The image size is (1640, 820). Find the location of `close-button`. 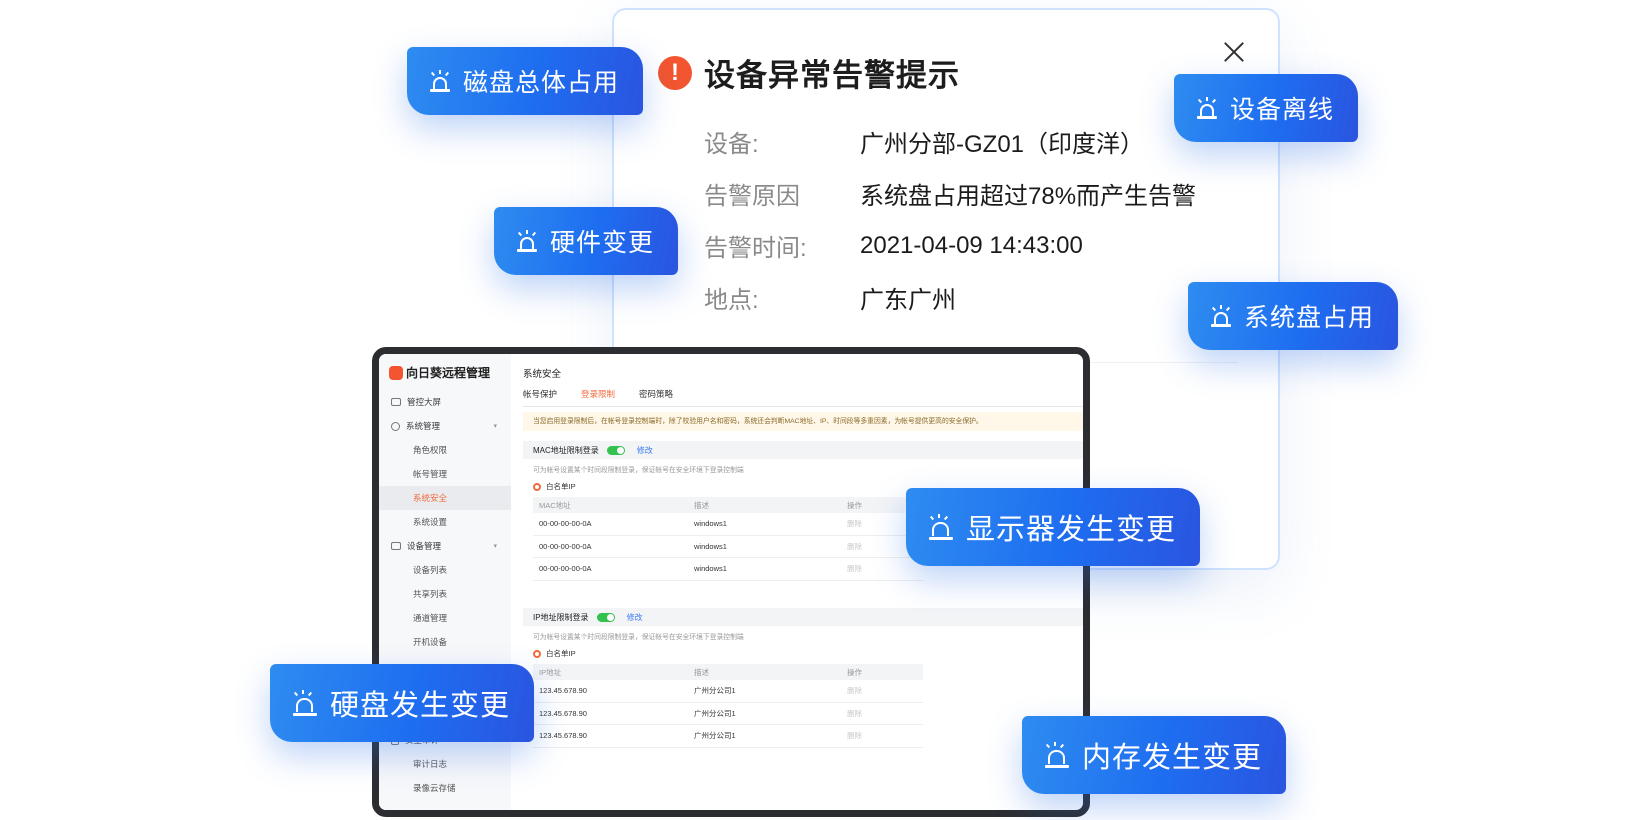

close-button is located at coordinates (1234, 52).